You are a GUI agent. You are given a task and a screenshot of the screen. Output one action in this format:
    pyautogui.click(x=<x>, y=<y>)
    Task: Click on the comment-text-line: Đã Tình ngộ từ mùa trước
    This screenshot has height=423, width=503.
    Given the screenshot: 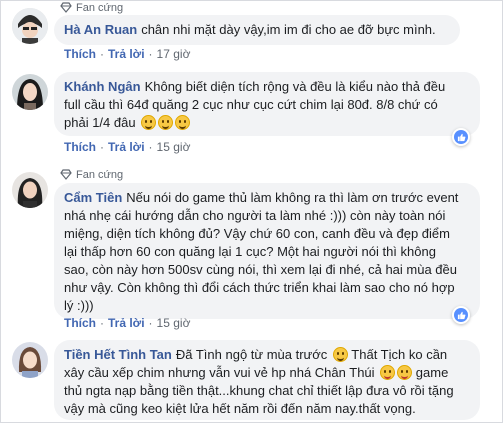 What is the action you would take?
    pyautogui.click(x=251, y=354)
    